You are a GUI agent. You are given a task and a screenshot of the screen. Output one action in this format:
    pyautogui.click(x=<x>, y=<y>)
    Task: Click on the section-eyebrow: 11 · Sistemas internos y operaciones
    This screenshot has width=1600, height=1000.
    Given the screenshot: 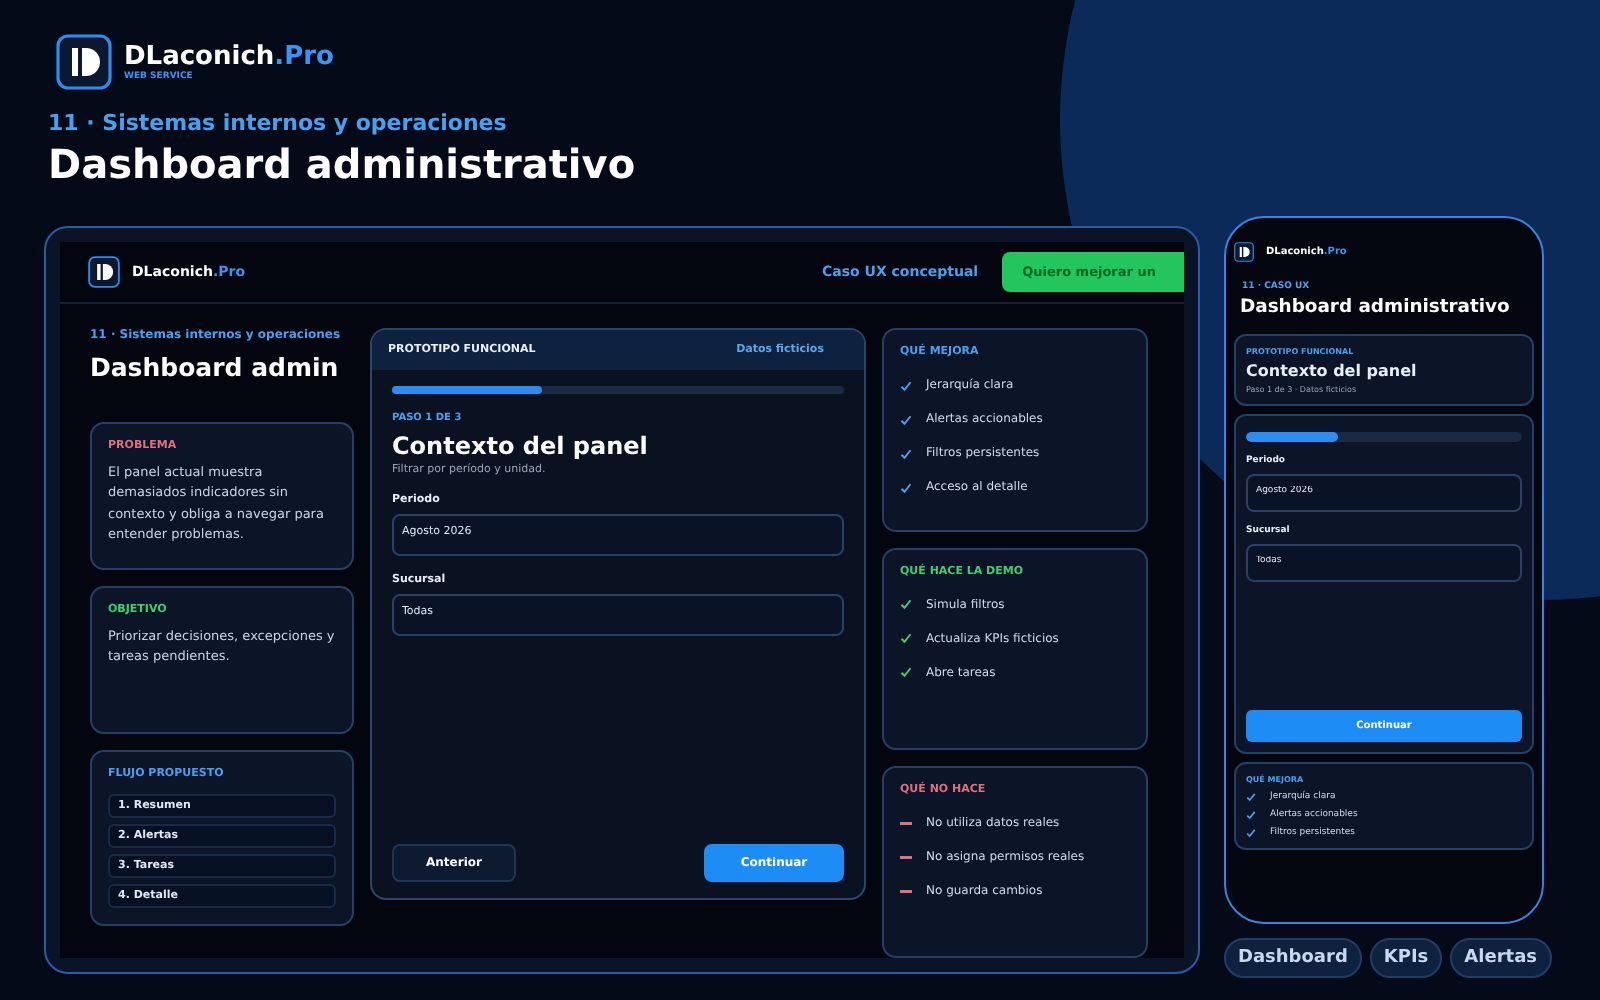 What is the action you would take?
    pyautogui.click(x=277, y=123)
    